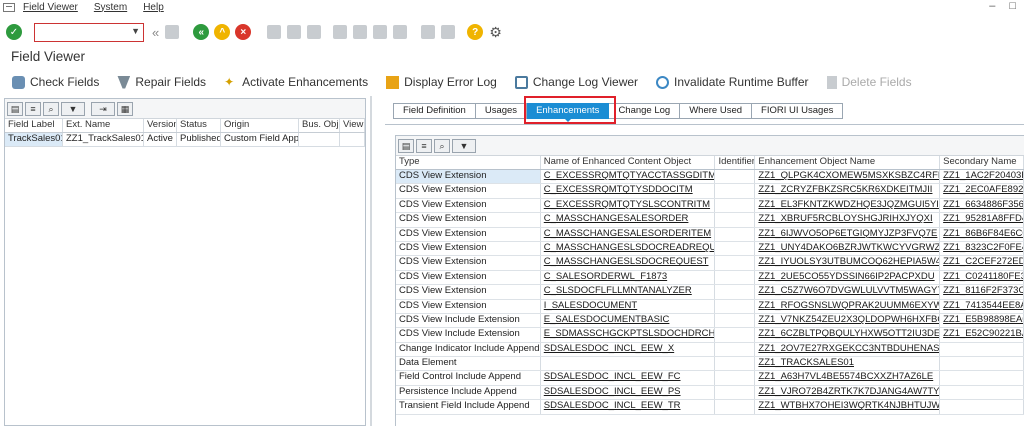 The width and height of the screenshot is (1024, 426). I want to click on find-icon, so click(294, 32).